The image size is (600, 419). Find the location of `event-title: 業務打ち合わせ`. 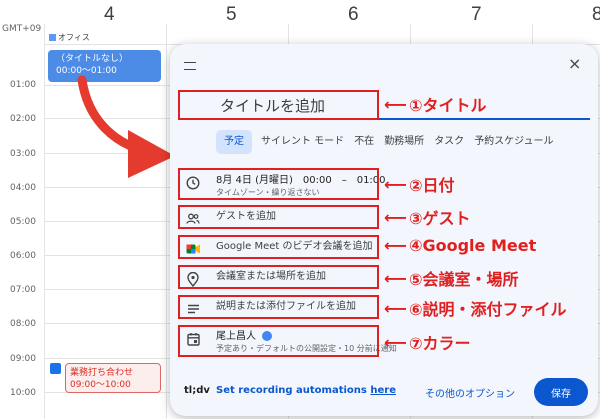

event-title: 業務打ち合わせ is located at coordinates (102, 373).